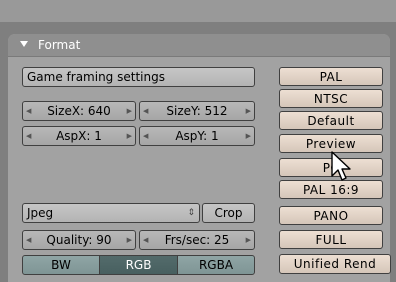  I want to click on color-rgb-toggle: RGB, so click(138, 265).